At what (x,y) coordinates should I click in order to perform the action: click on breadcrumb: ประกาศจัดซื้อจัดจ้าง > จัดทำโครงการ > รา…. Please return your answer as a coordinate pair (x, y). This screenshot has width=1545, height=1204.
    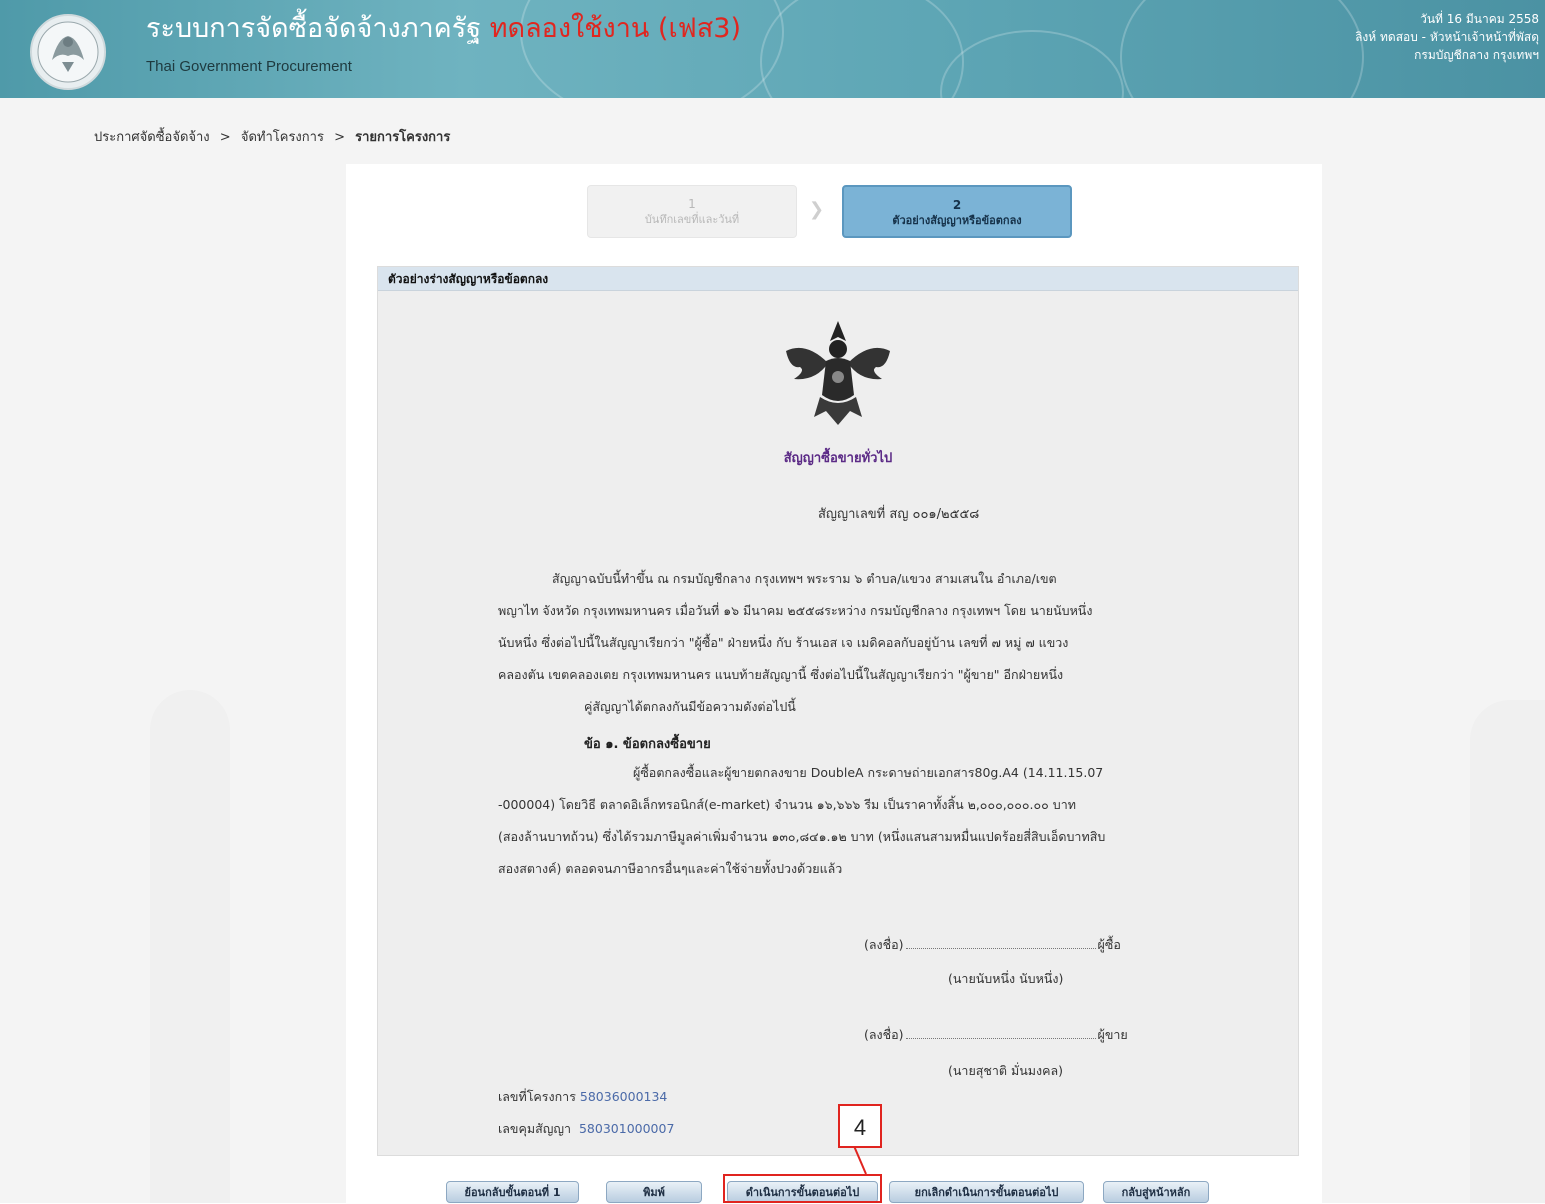
    Looking at the image, I should click on (272, 136).